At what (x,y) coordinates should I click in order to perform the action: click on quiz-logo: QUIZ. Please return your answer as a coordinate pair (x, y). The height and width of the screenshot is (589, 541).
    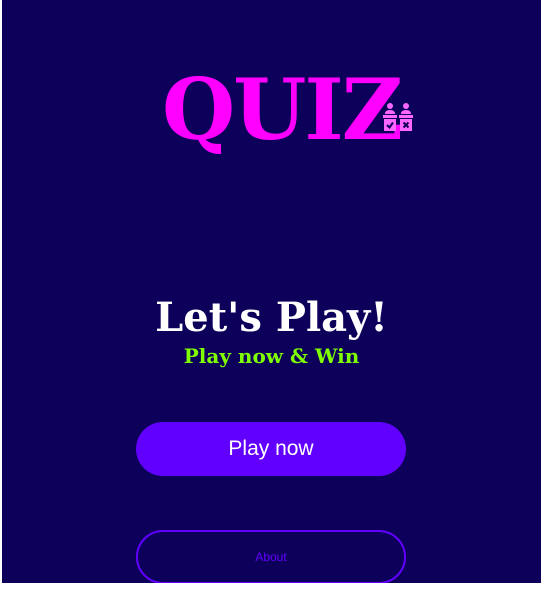
    Looking at the image, I should click on (287, 105).